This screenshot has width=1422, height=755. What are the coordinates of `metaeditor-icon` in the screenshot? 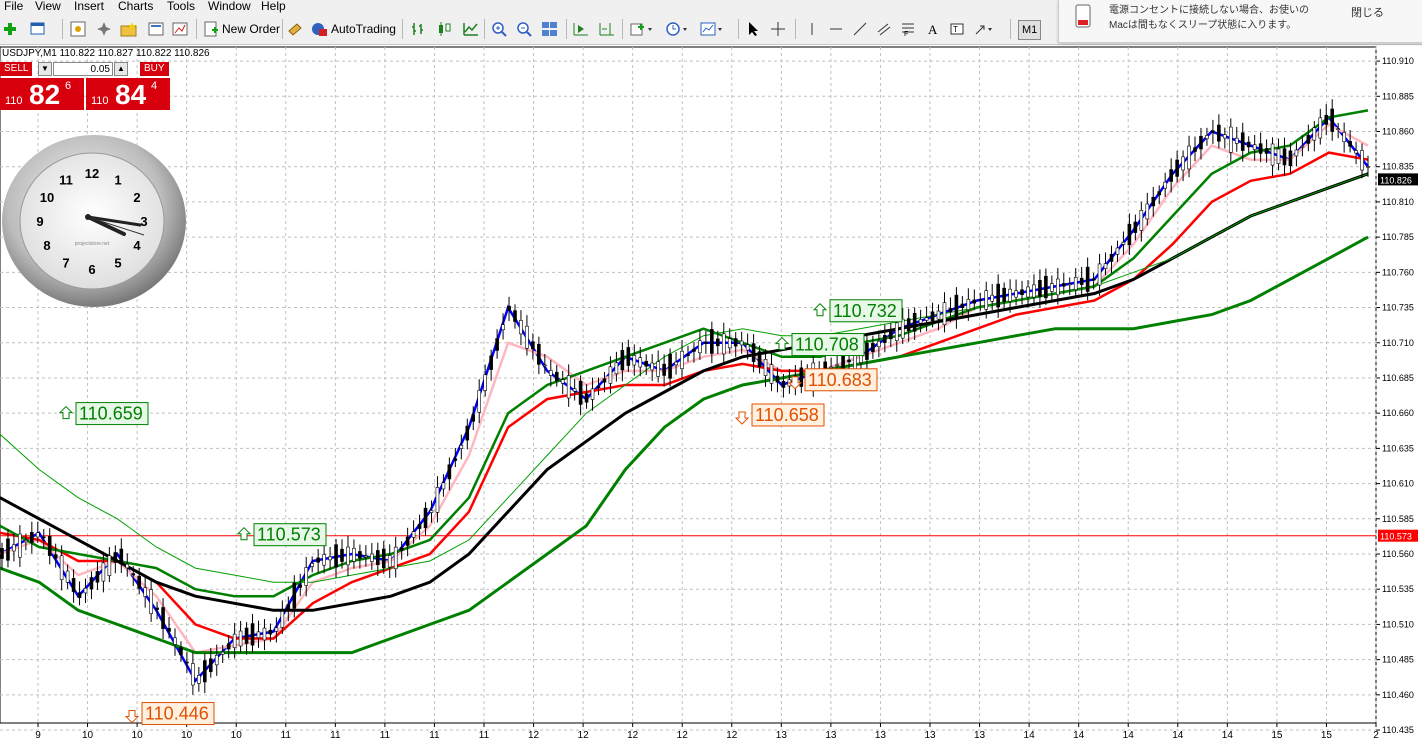 It's located at (295, 29).